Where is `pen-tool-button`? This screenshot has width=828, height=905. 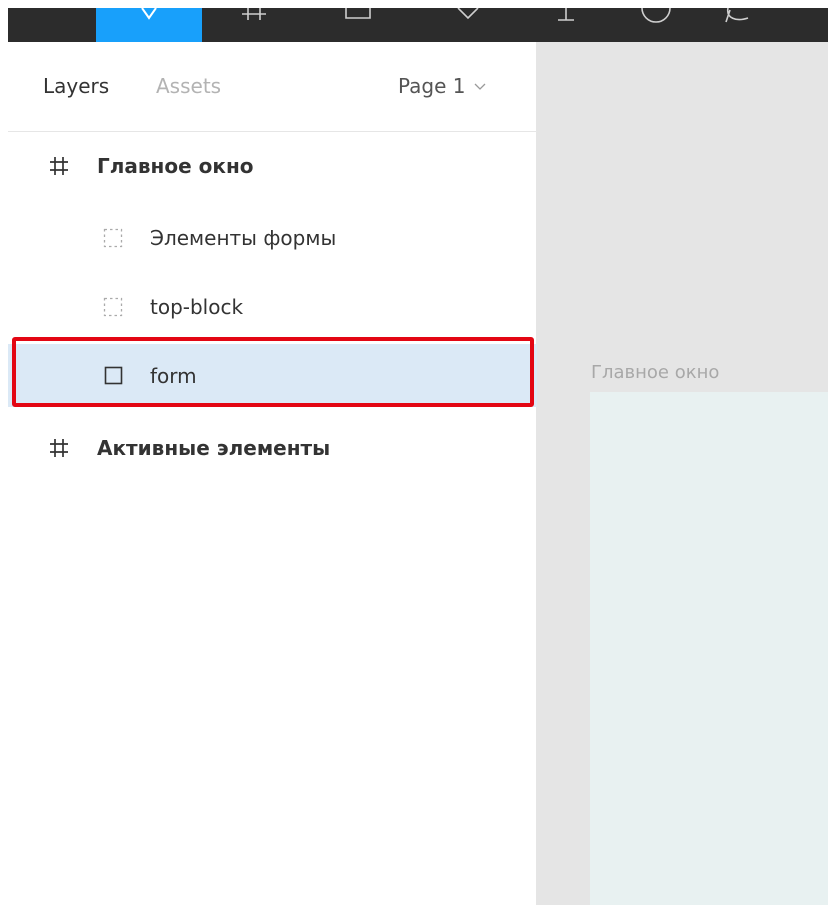
pen-tool-button is located at coordinates (468, 25).